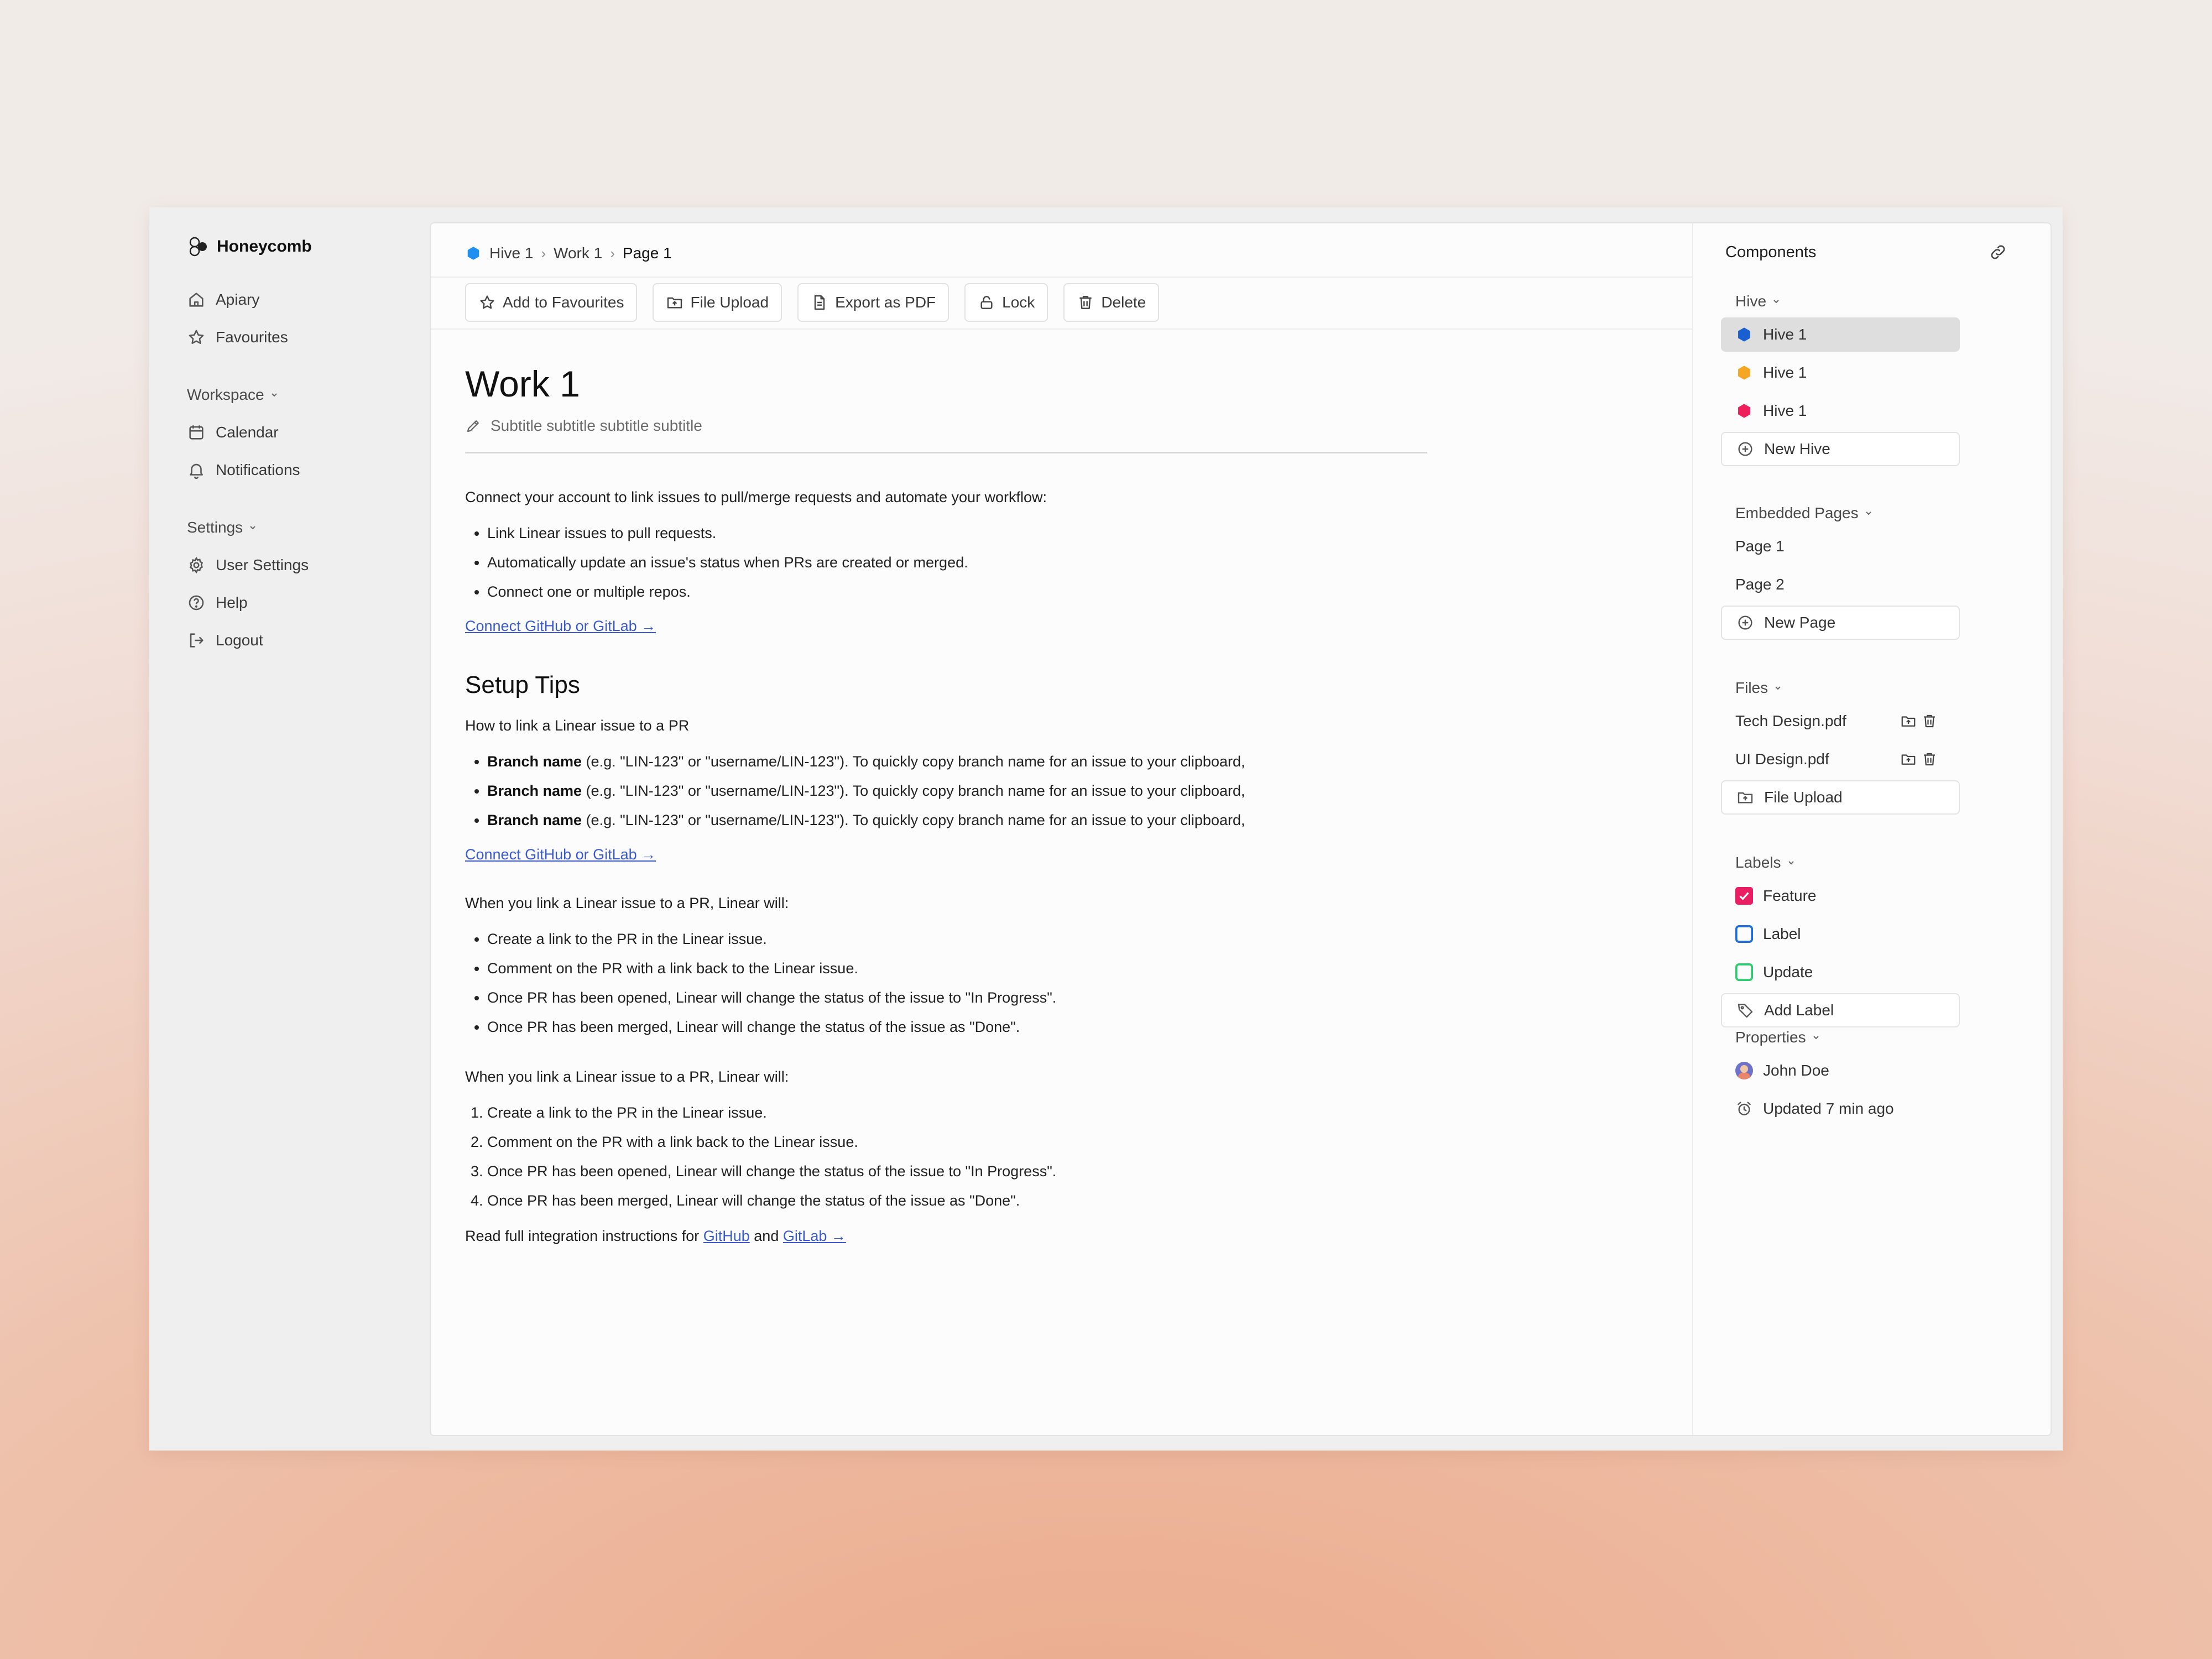 The height and width of the screenshot is (1659, 2212). Describe the element at coordinates (1841, 759) in the screenshot. I see `file-item: UI Design.pdf` at that location.